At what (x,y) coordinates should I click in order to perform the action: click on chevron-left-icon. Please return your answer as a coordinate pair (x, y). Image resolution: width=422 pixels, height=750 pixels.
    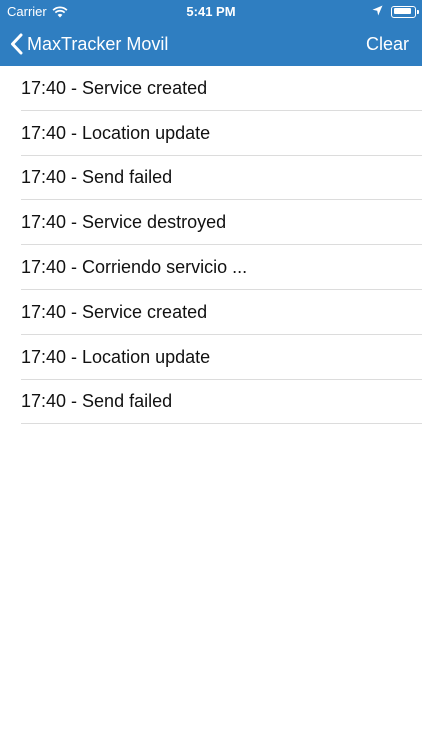
    Looking at the image, I should click on (16, 44).